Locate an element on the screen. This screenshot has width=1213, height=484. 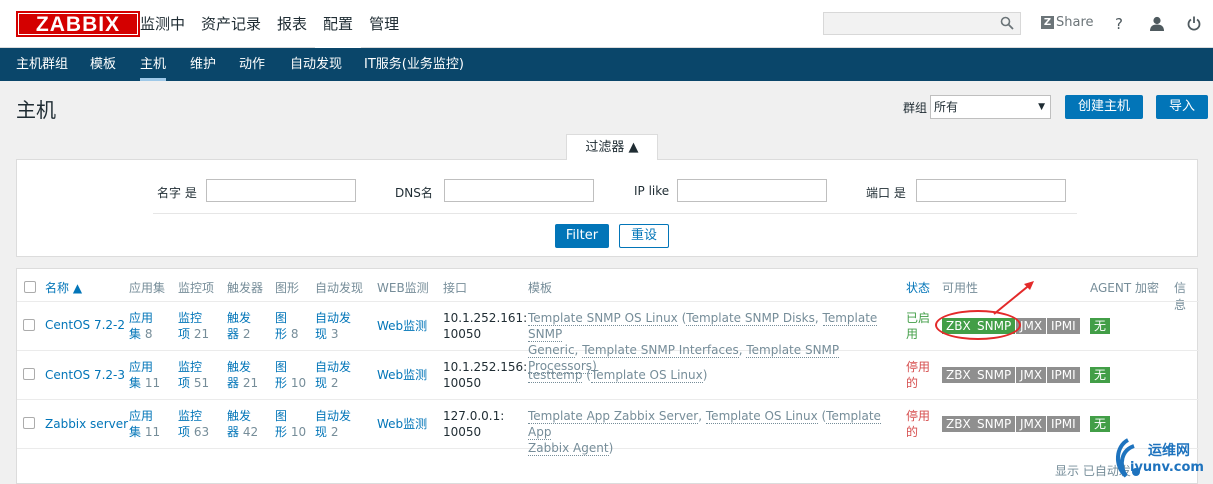
filter-tab: 过滤器 ▲ is located at coordinates (612, 147).